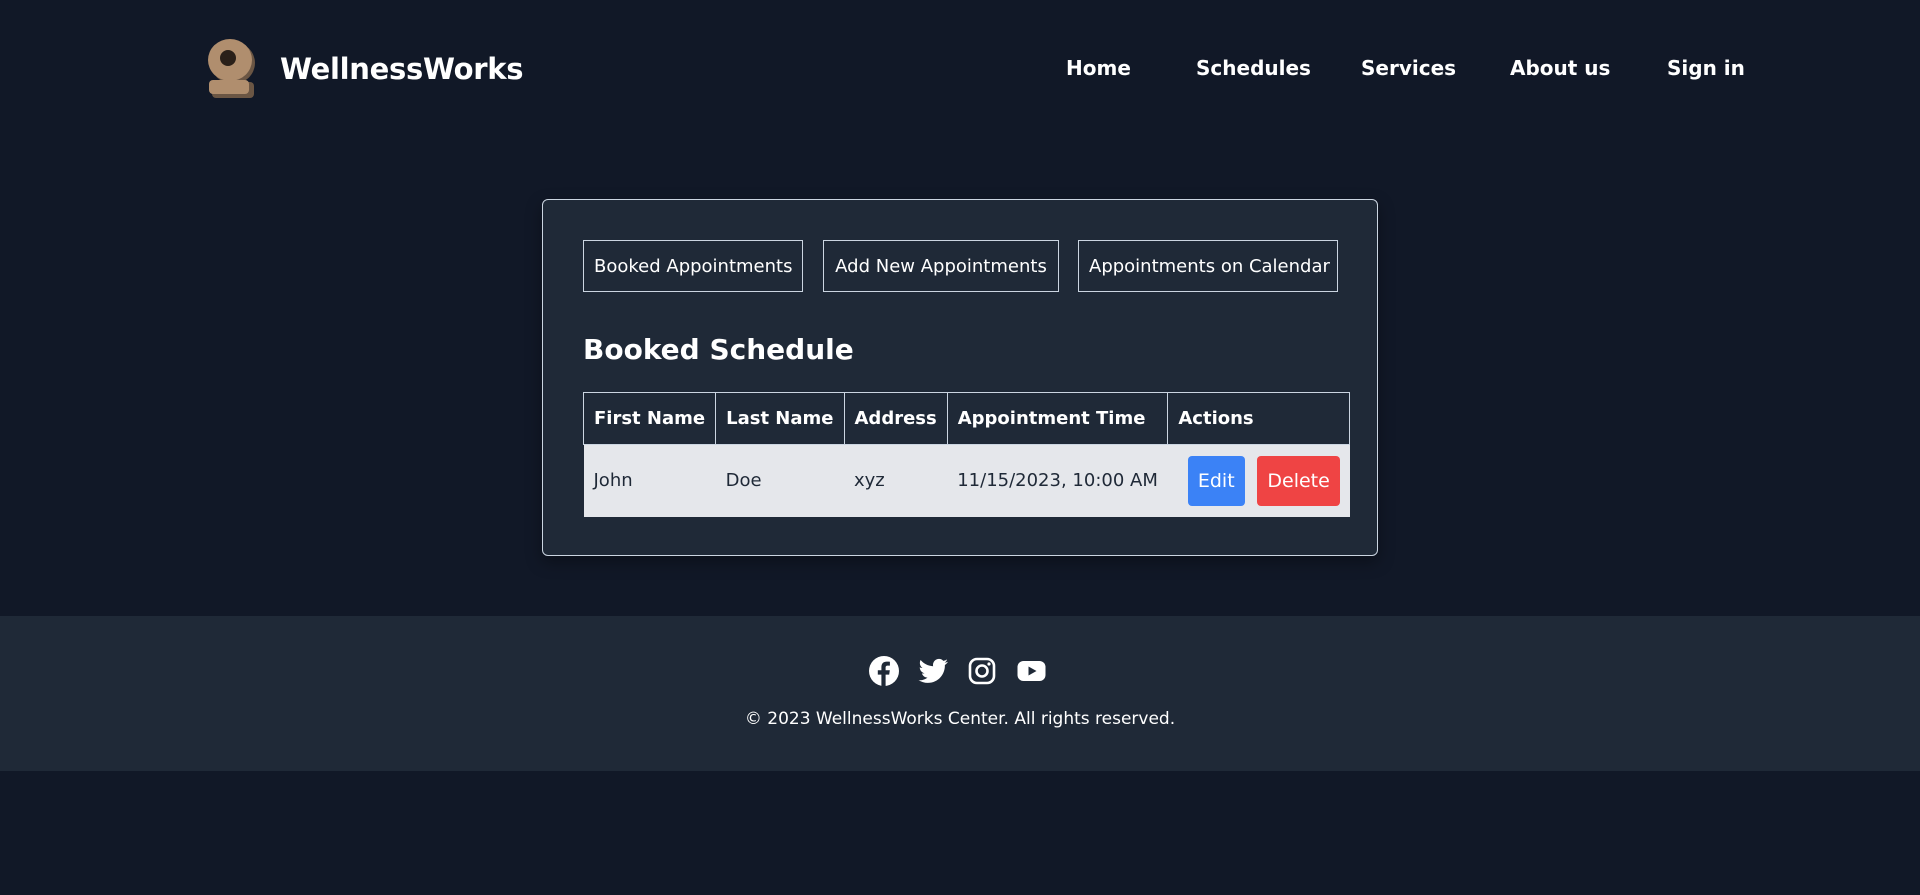 The width and height of the screenshot is (1920, 895). I want to click on delete-button: Delete, so click(1298, 480).